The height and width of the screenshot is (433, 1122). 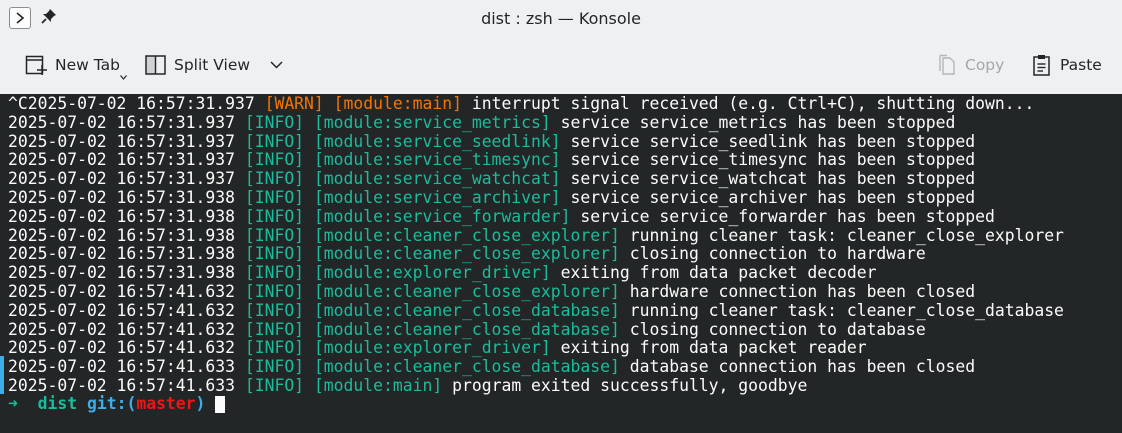 What do you see at coordinates (718, 273) in the screenshot?
I see `log-message: exiting from data packet decoder` at bounding box center [718, 273].